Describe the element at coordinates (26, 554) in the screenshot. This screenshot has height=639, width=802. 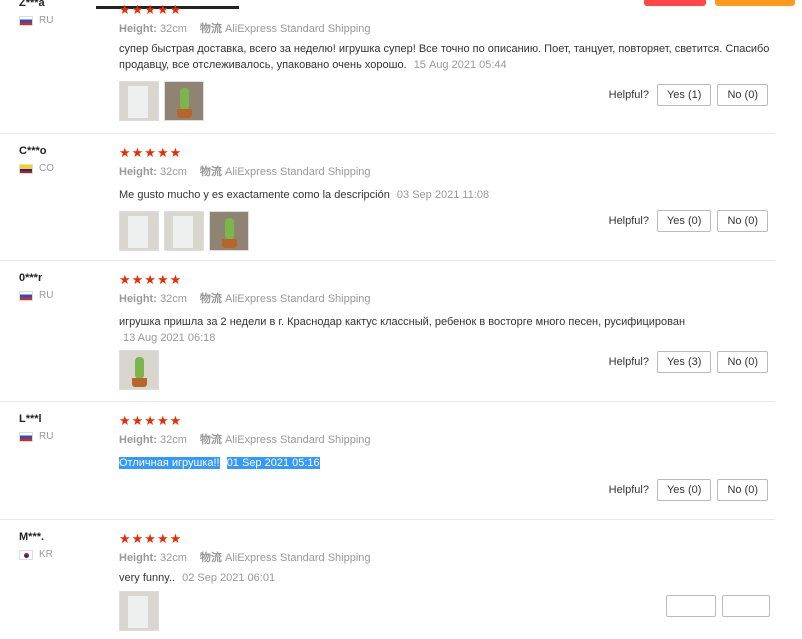
I see `korea-flag-icon` at that location.